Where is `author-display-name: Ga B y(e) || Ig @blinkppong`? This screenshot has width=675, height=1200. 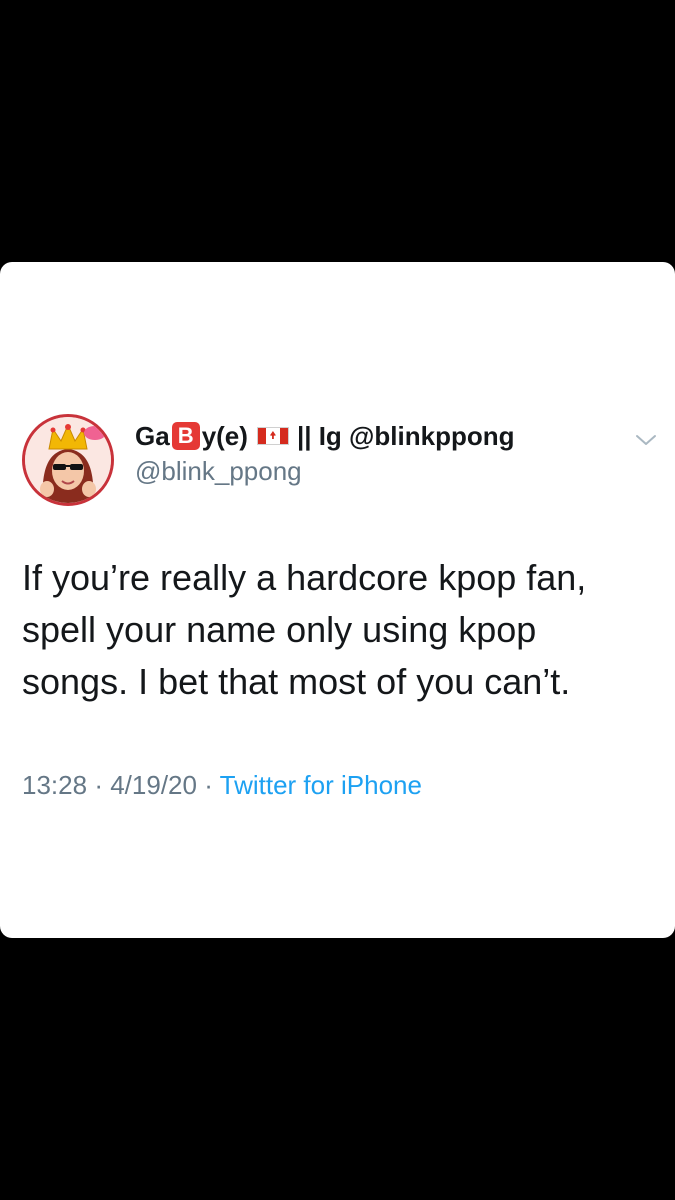 author-display-name: Ga B y(e) || Ig @blinkppong is located at coordinates (324, 436).